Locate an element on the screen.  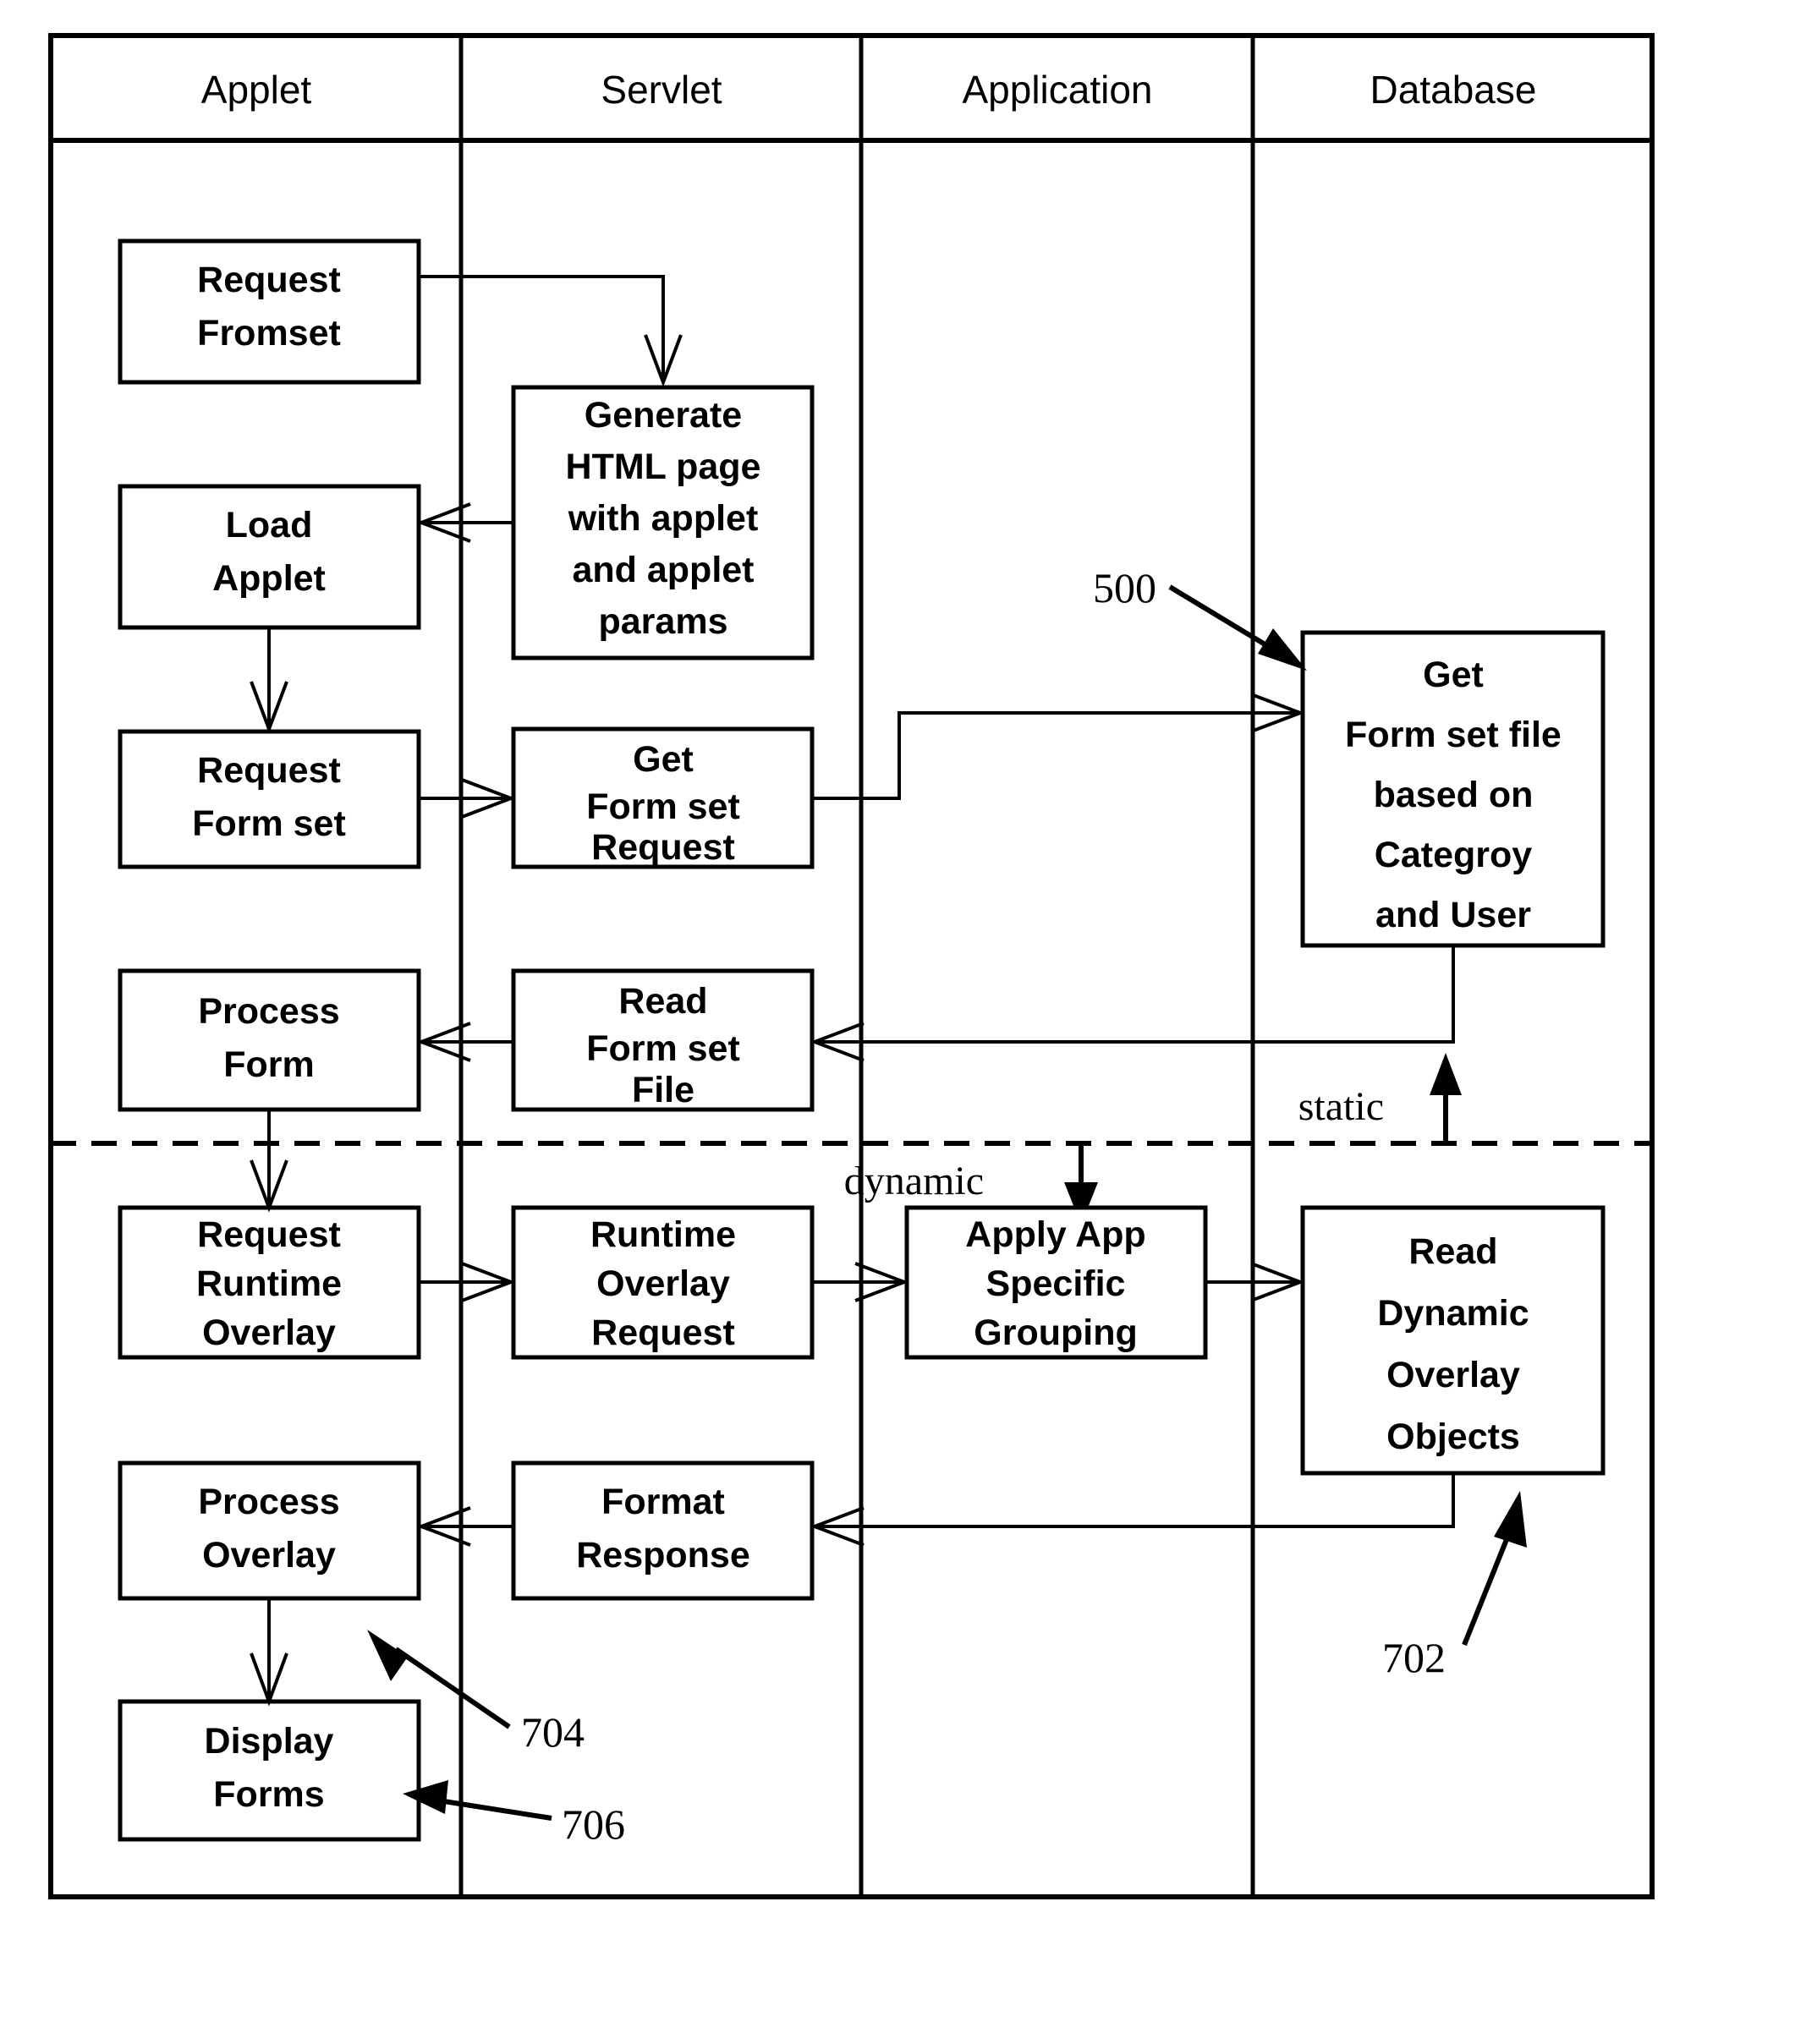
connector-request-form-set-to-get-form-set-request is located at coordinates (468, 798).